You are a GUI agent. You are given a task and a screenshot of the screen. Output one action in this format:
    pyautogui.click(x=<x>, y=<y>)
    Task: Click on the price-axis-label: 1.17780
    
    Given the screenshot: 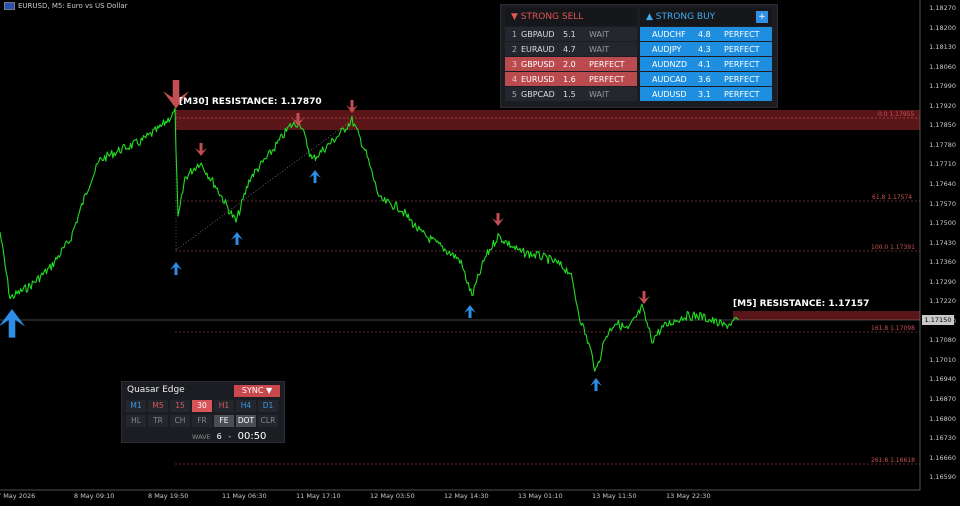 What is the action you would take?
    pyautogui.click(x=942, y=144)
    